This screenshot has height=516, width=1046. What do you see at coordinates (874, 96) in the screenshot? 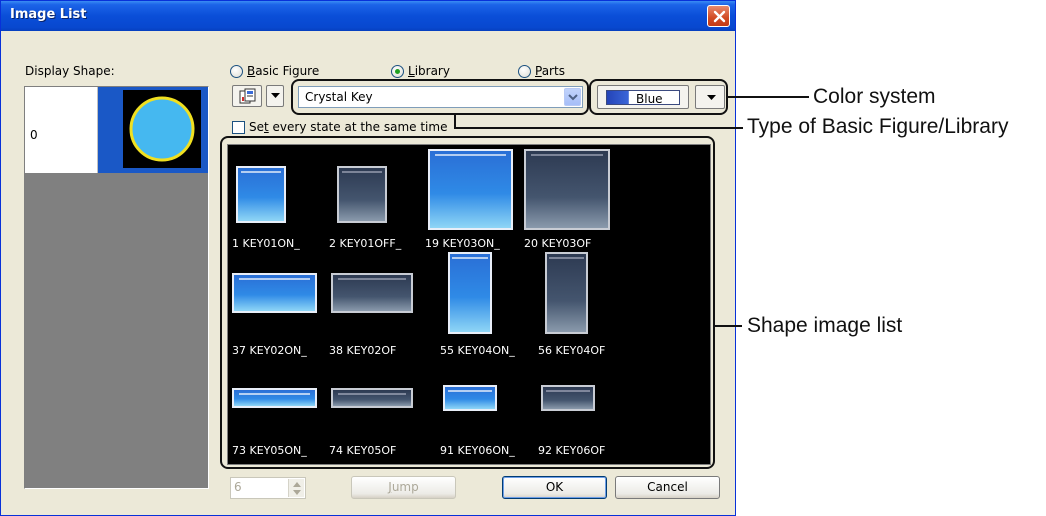
I see `callout-color-system: Color system` at bounding box center [874, 96].